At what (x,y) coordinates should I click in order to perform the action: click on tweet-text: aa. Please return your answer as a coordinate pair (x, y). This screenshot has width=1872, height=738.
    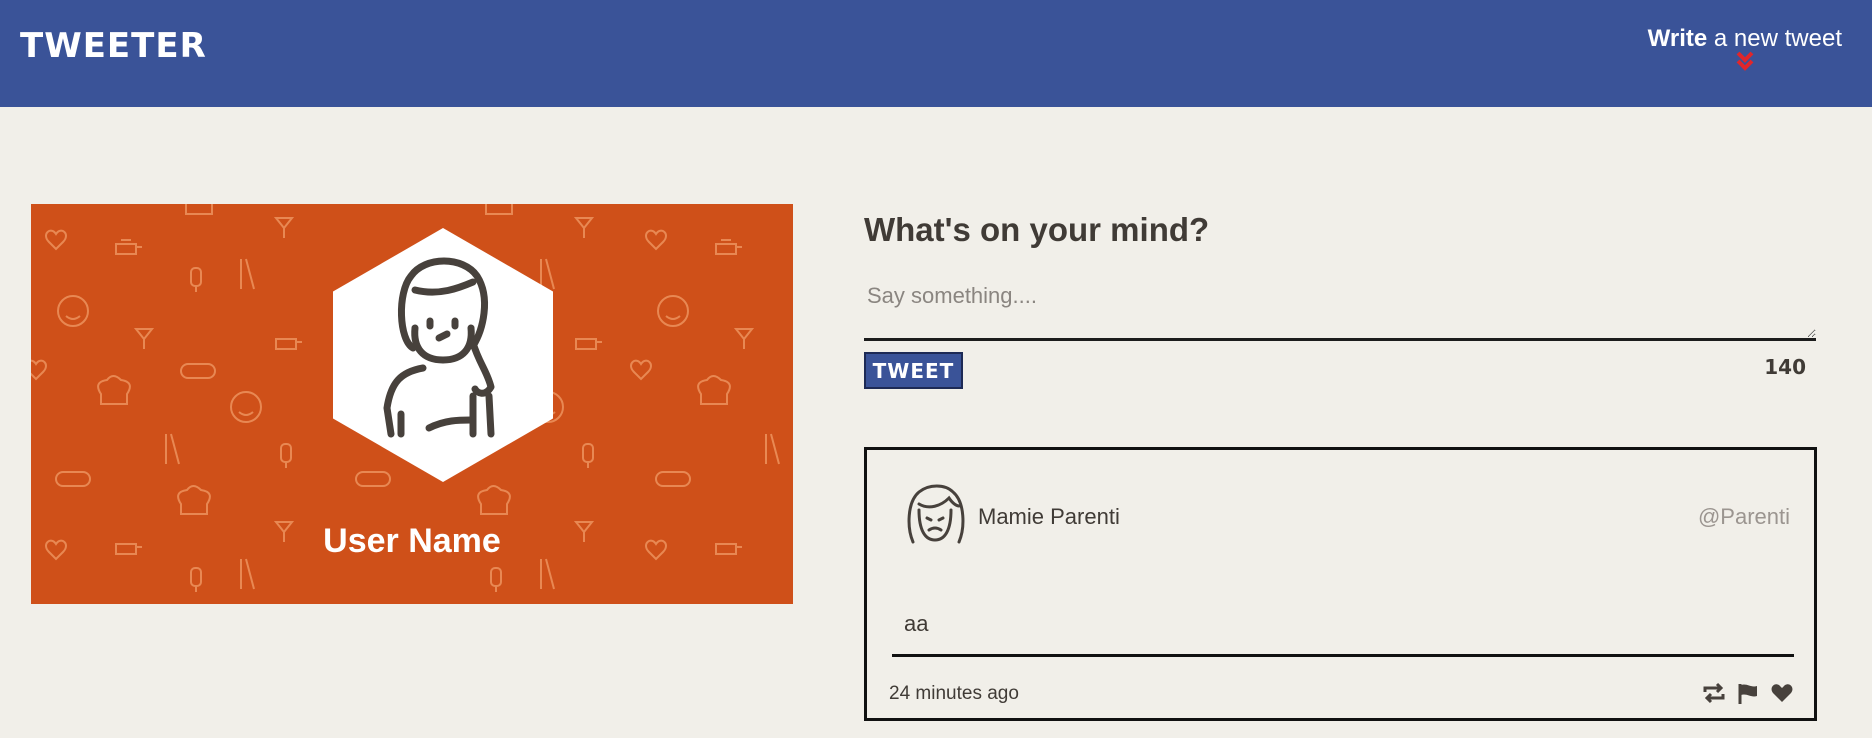
    Looking at the image, I should click on (1343, 631).